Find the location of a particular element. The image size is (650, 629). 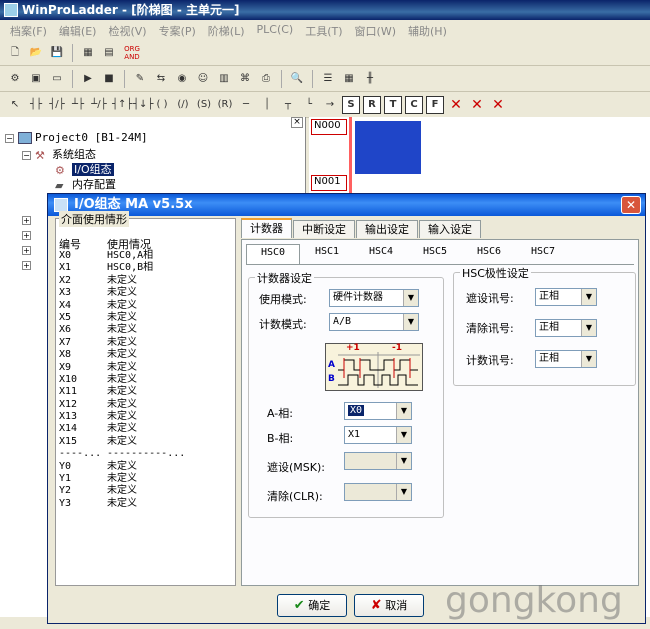

contact-down-icon: ┤↓├ is located at coordinates (142, 105).